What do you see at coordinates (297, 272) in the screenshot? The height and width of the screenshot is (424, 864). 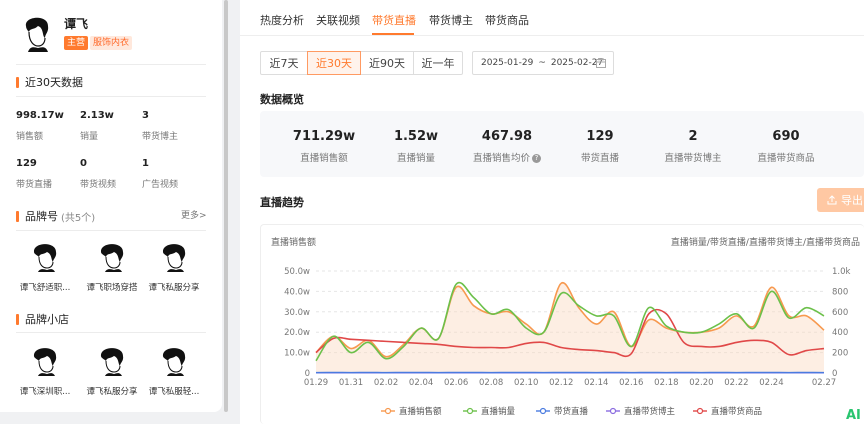 I see `left-tick-label: 50.0w` at bounding box center [297, 272].